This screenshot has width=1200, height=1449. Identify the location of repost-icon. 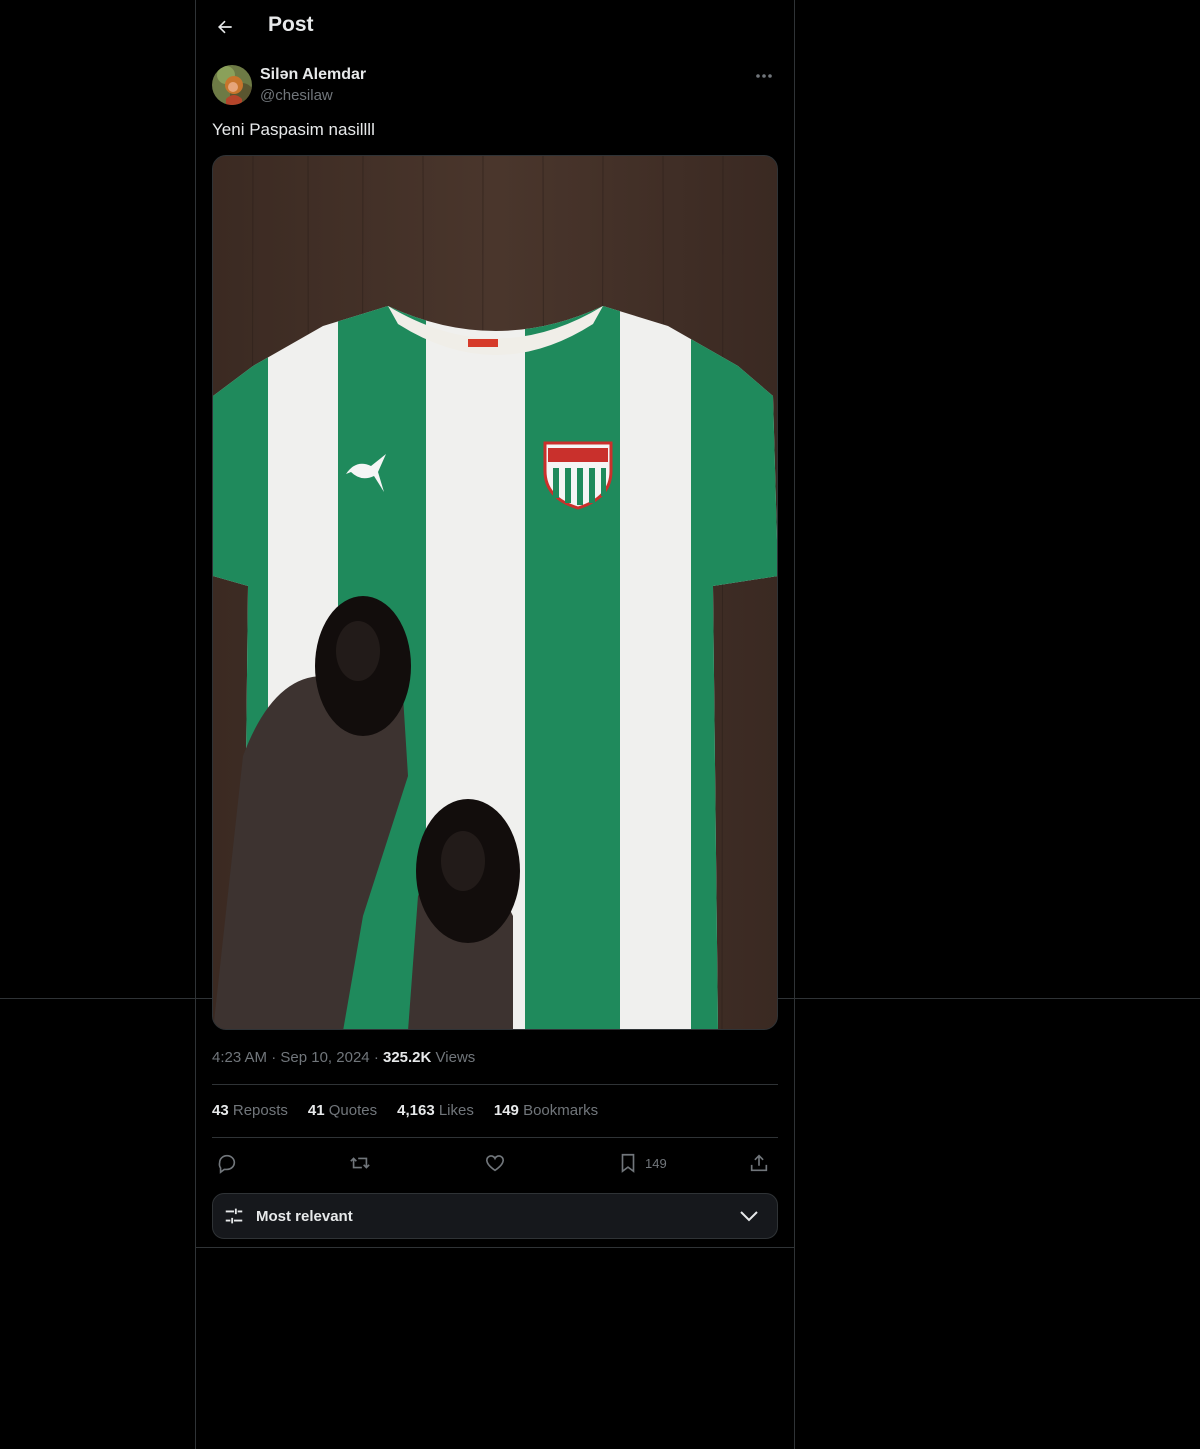
(360, 1163).